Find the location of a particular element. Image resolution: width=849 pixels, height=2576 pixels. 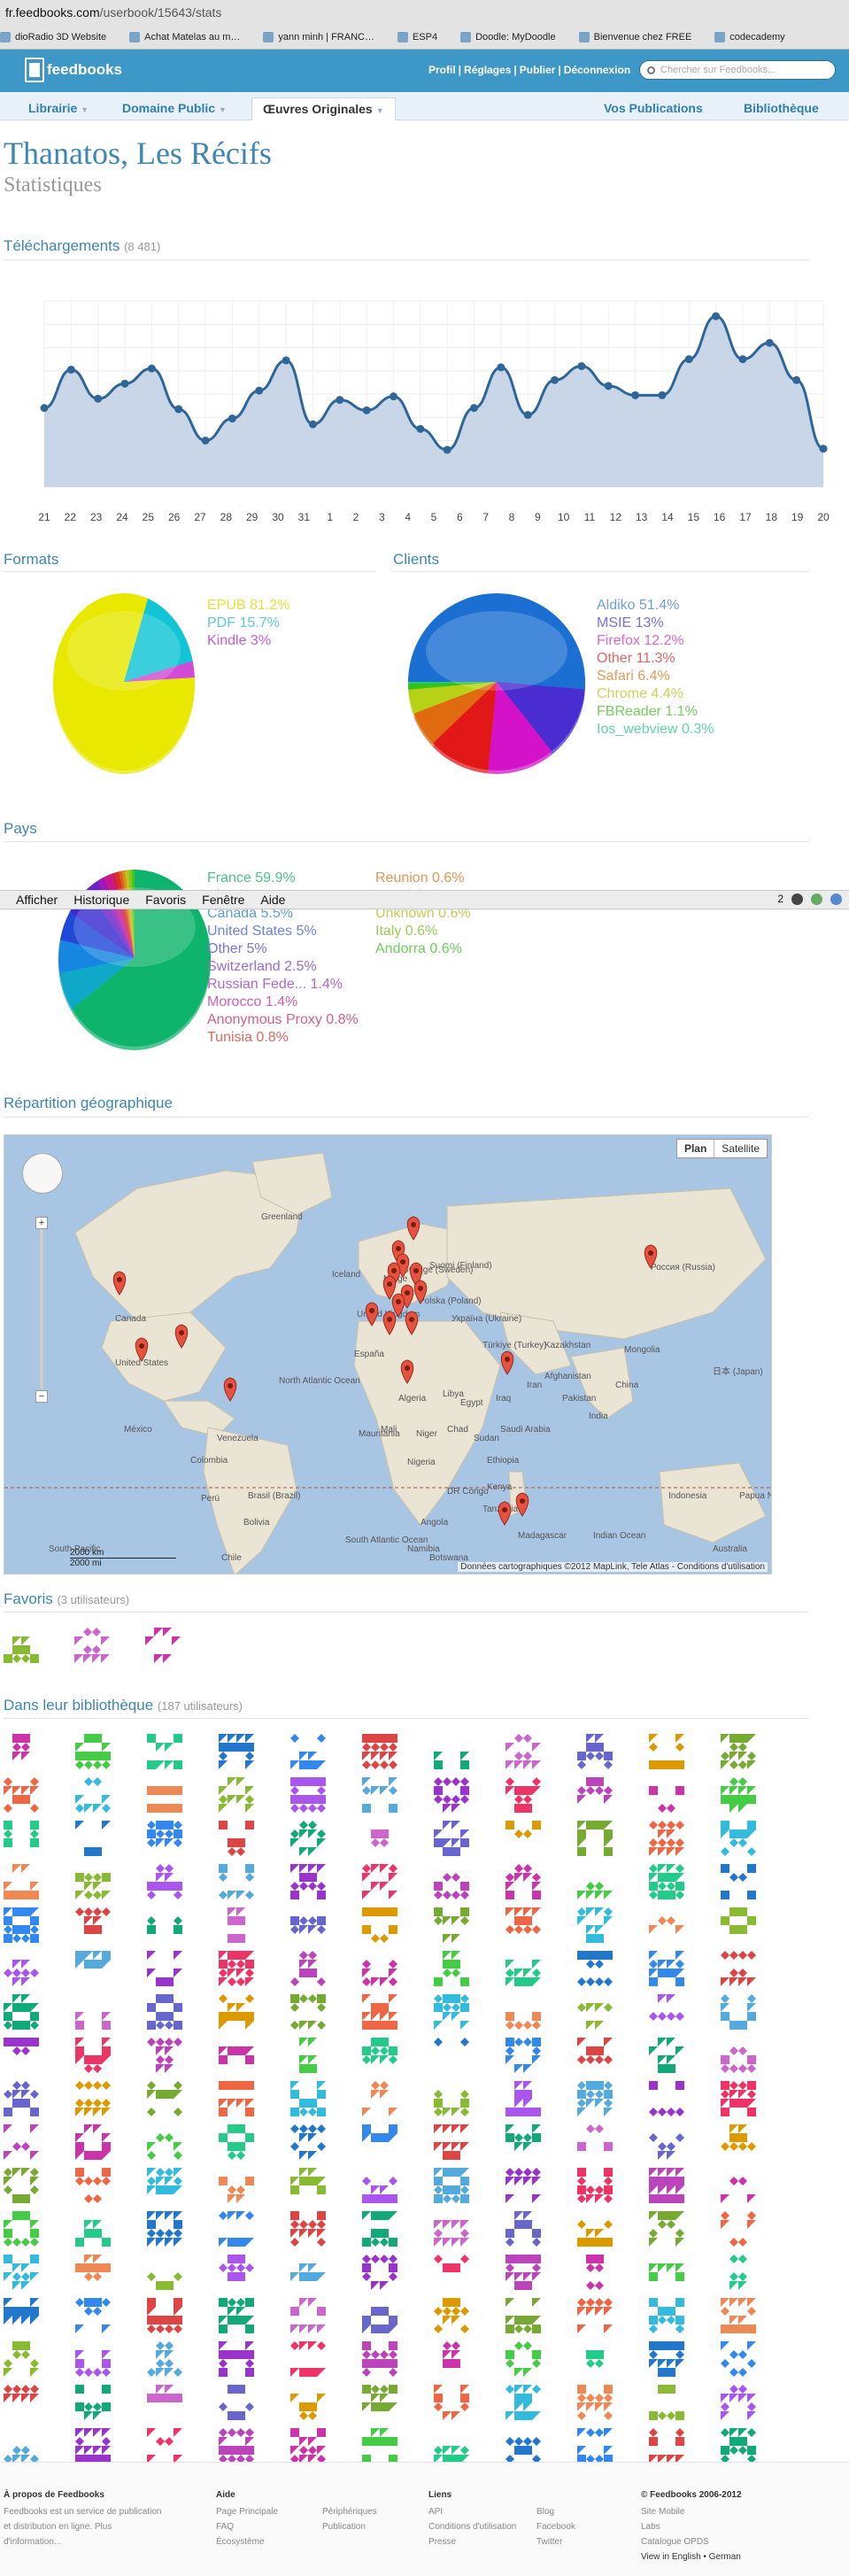

footer-link: FAQ is located at coordinates (247, 2526).